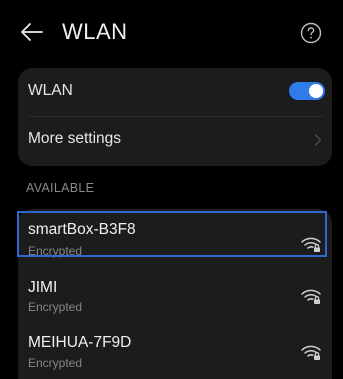  What do you see at coordinates (175, 141) in the screenshot?
I see `more-settings-row: More settings` at bounding box center [175, 141].